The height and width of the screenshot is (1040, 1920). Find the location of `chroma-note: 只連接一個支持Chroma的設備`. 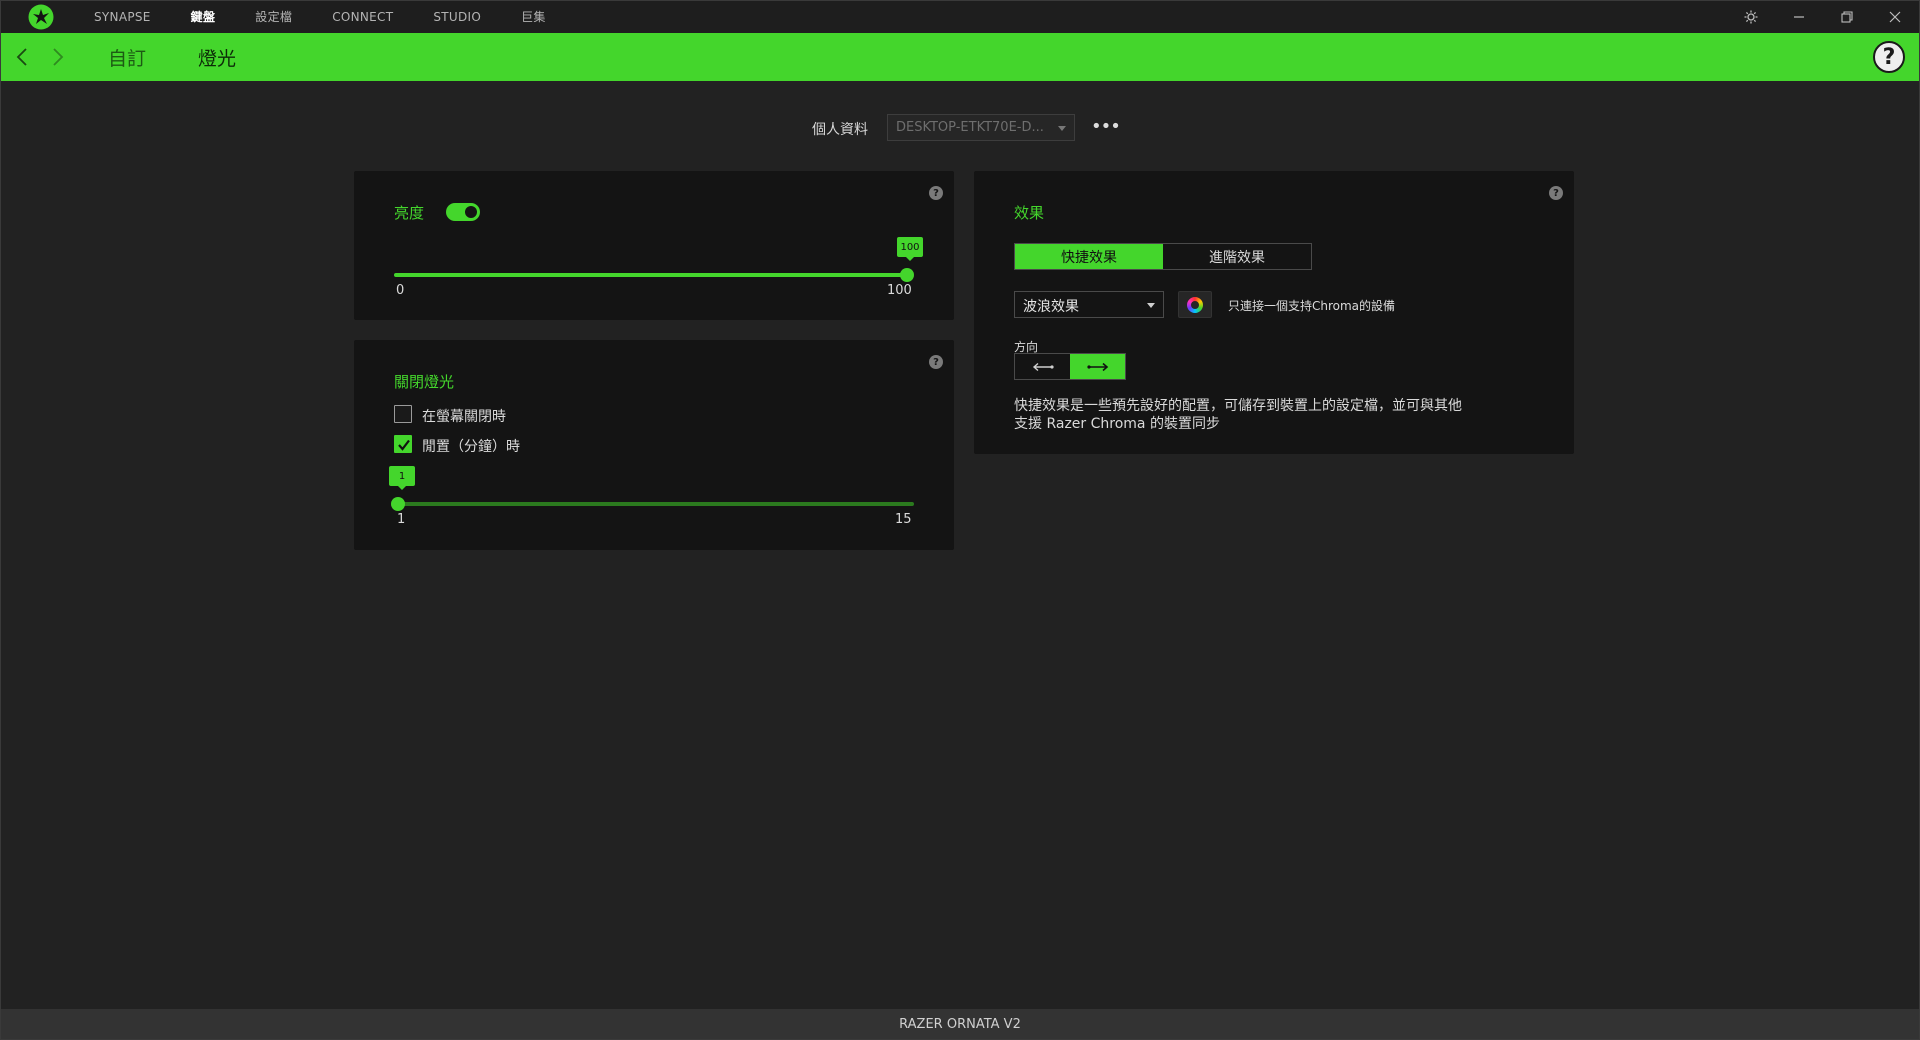

chroma-note: 只連接一個支持Chroma的設備 is located at coordinates (1312, 306).